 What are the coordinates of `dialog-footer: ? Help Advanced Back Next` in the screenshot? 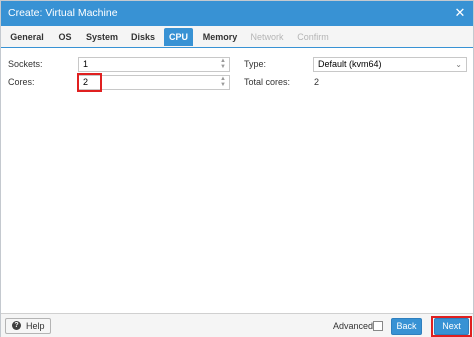 It's located at (237, 325).